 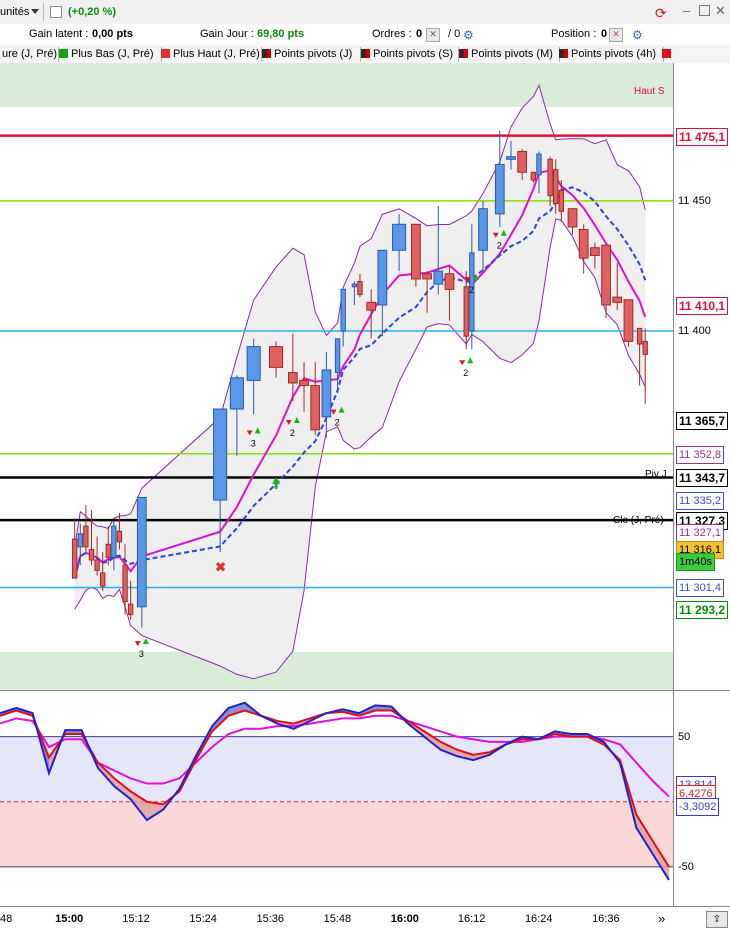 What do you see at coordinates (694, 200) in the screenshot?
I see `price-label: 11 450` at bounding box center [694, 200].